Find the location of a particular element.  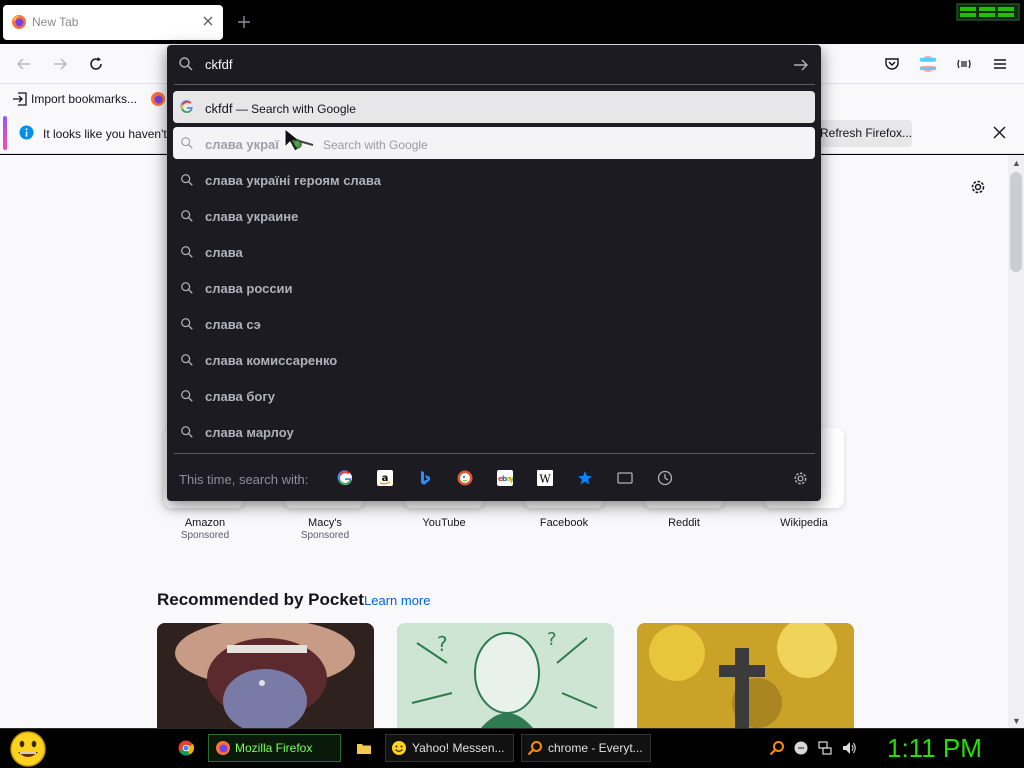

pocket-card-illustration: ? ? is located at coordinates (505, 678).